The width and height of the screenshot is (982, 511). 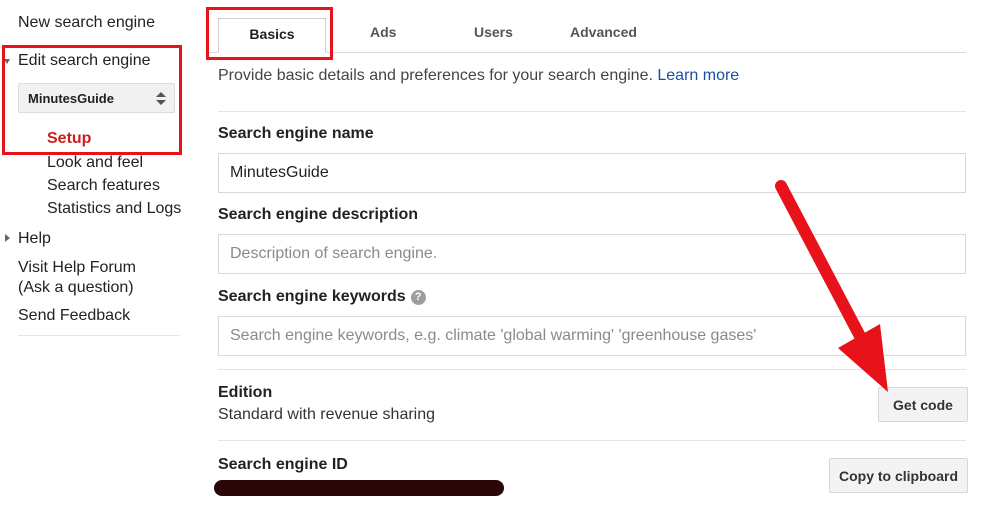 I want to click on tab-ads: Ads, so click(x=383, y=32).